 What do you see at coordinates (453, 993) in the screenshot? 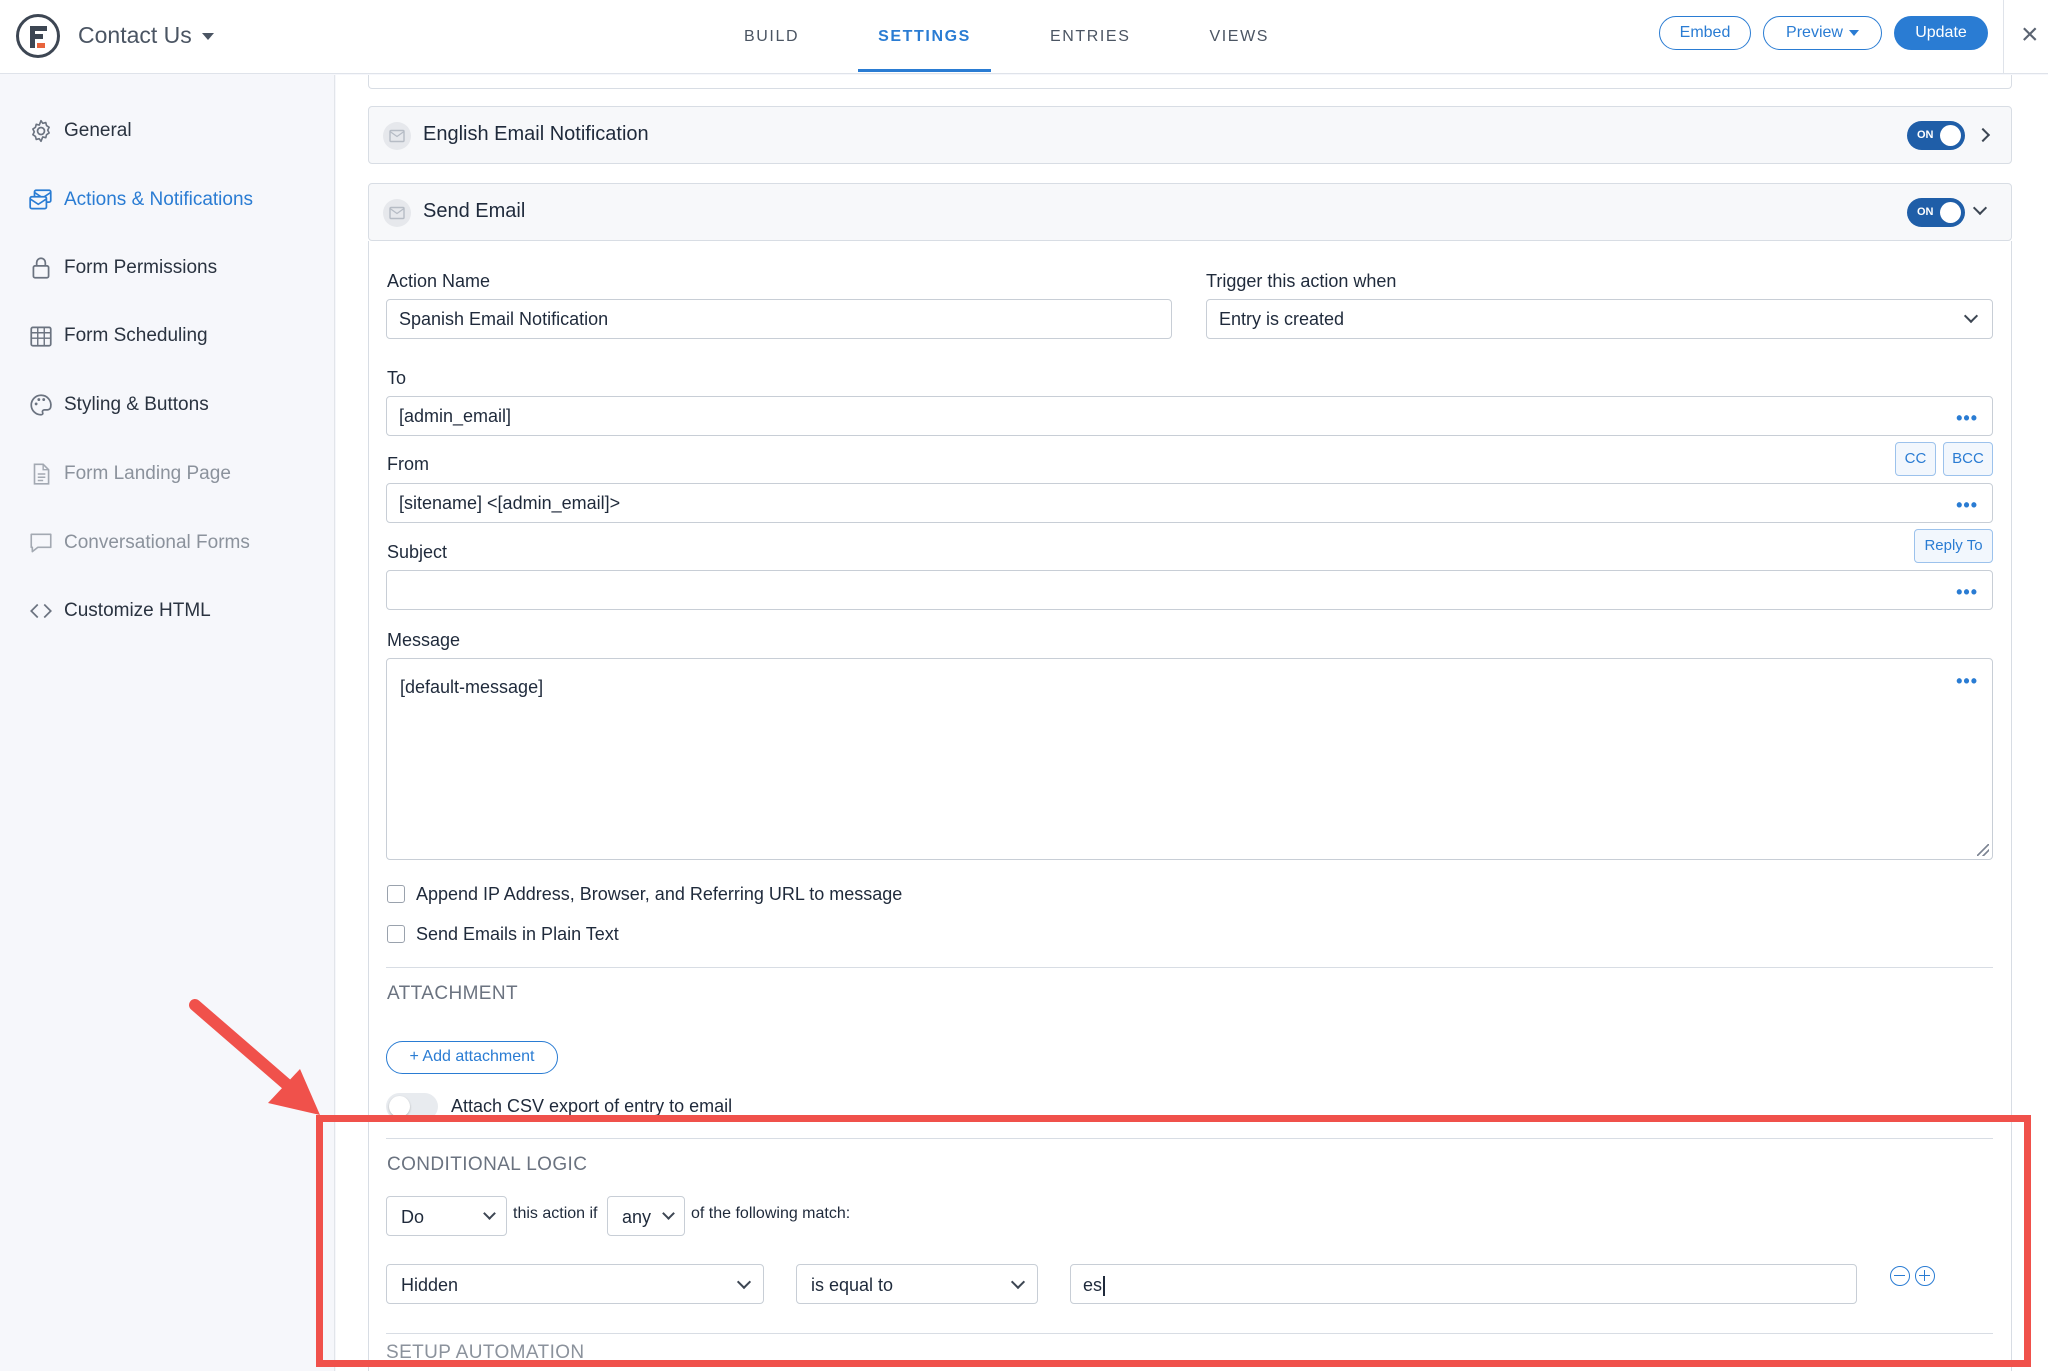
I see `attachment-section-title: ATTACHMENT` at bounding box center [453, 993].